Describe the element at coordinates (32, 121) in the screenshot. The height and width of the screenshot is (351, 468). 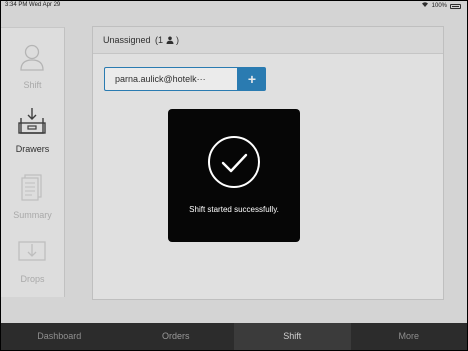
I see `drawer-icon` at that location.